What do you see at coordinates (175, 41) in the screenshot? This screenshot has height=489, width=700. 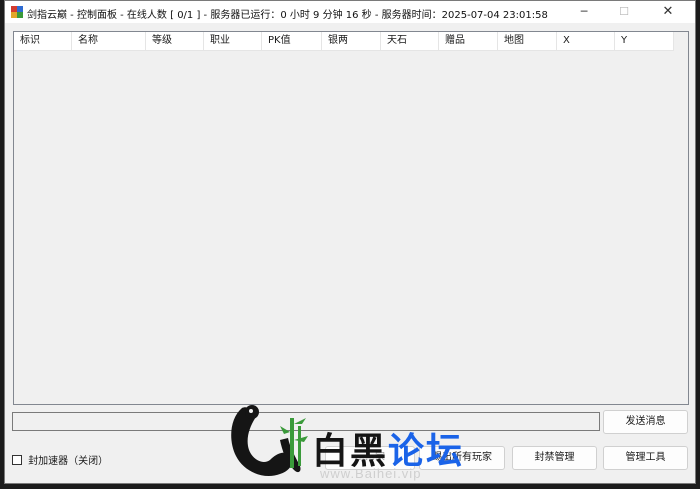 I see `column-header-level: 等级` at bounding box center [175, 41].